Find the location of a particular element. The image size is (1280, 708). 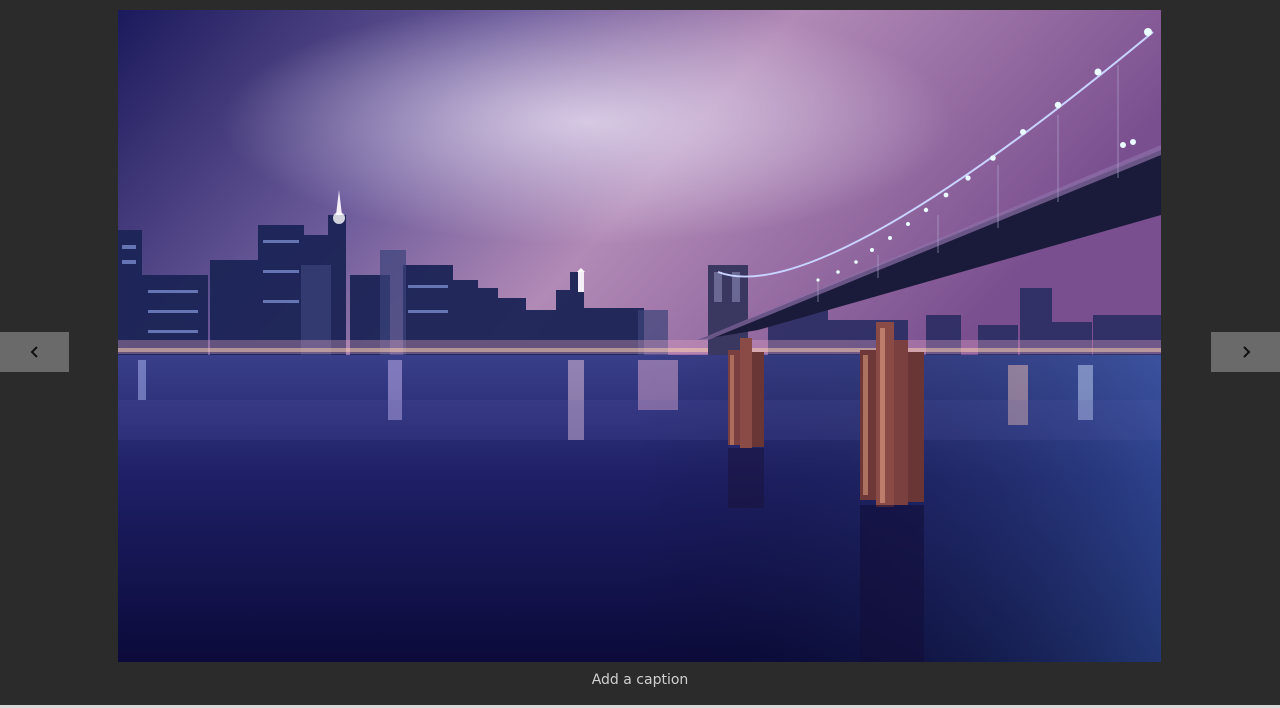

next-photo-button is located at coordinates (1245, 352).